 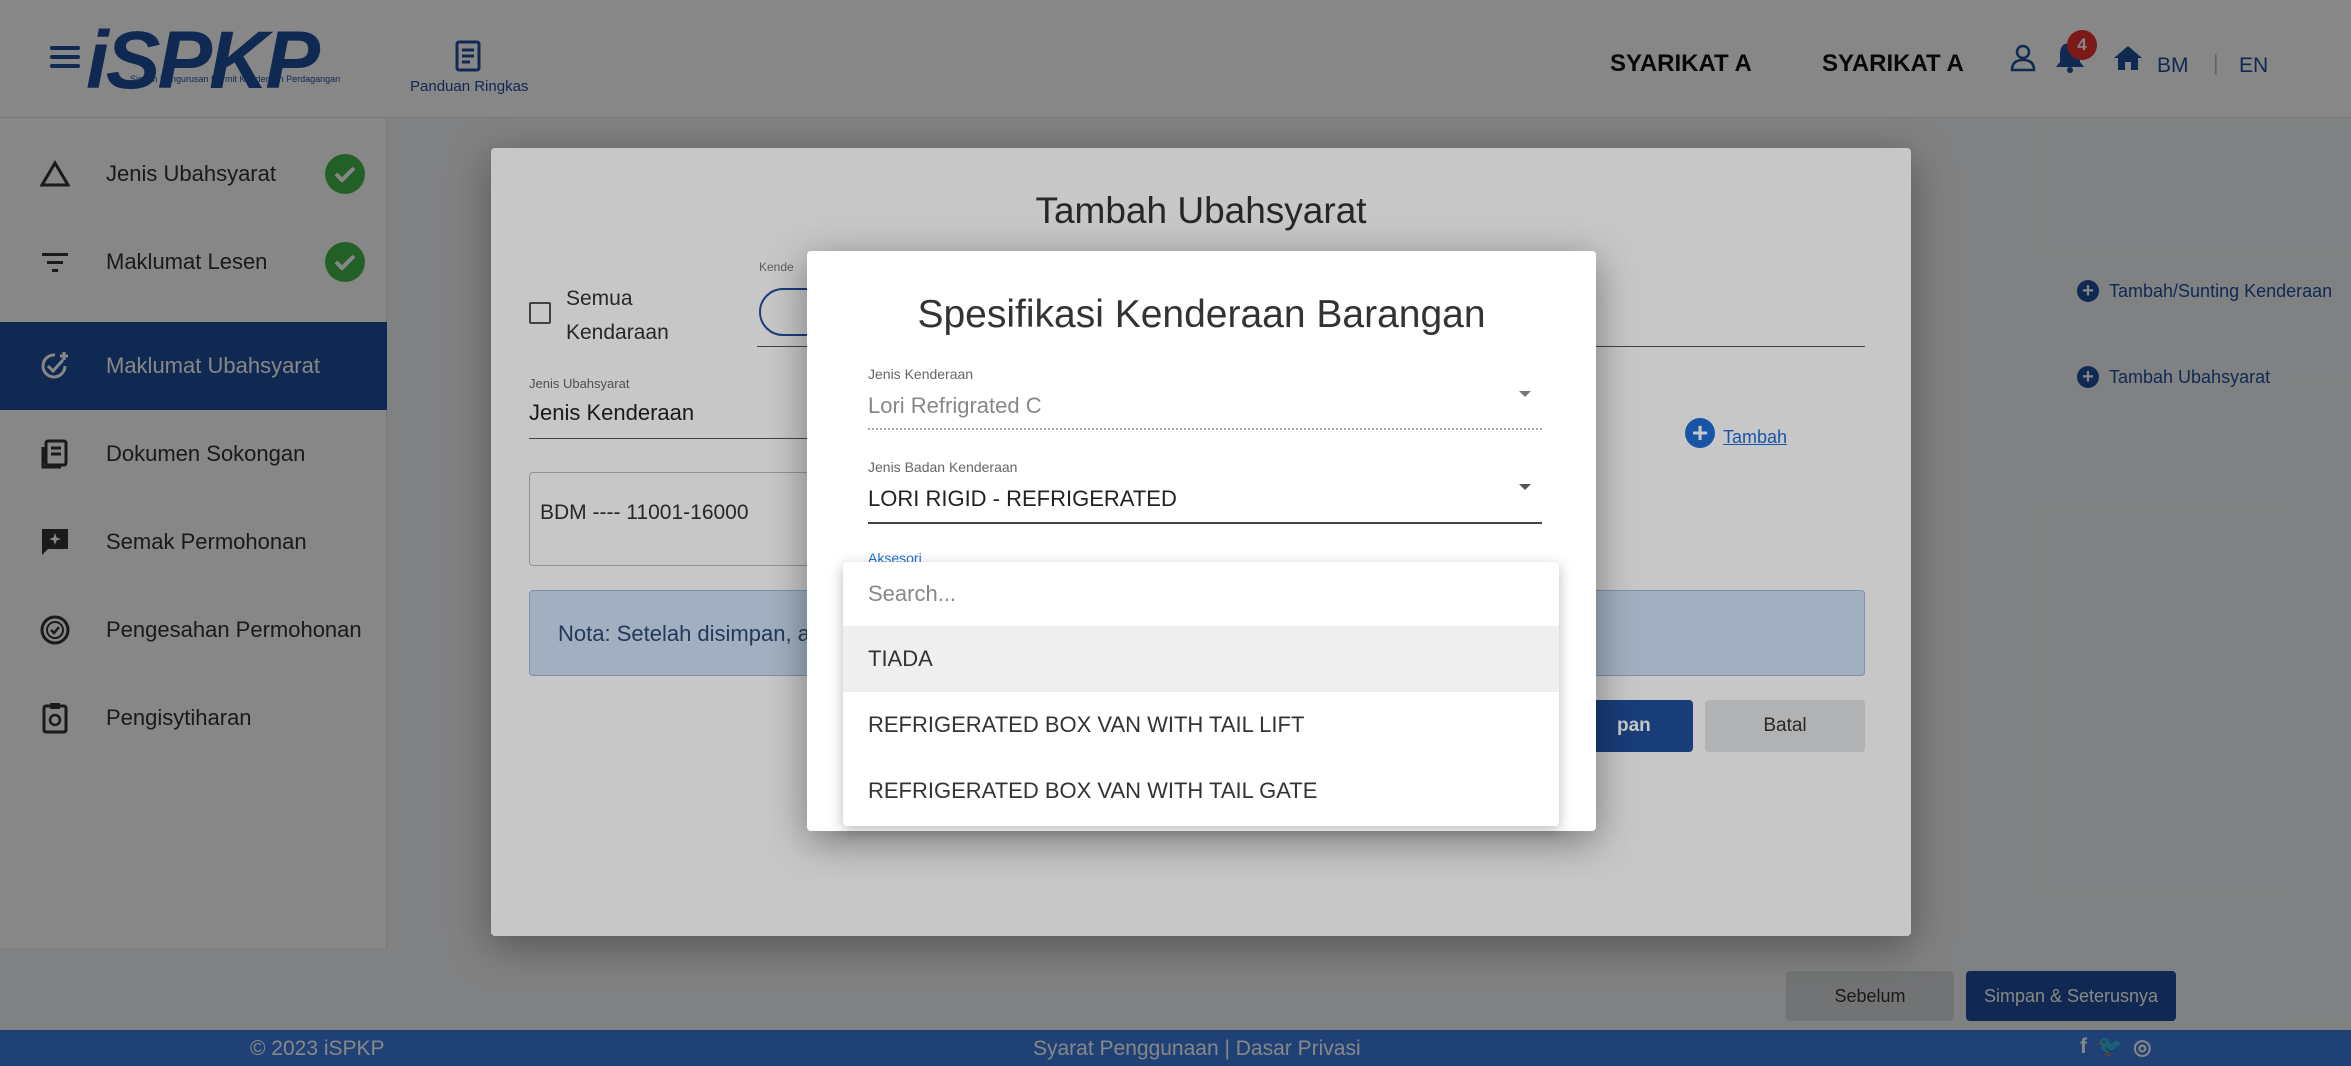 What do you see at coordinates (1205, 523) in the screenshot?
I see `body-type-underline` at bounding box center [1205, 523].